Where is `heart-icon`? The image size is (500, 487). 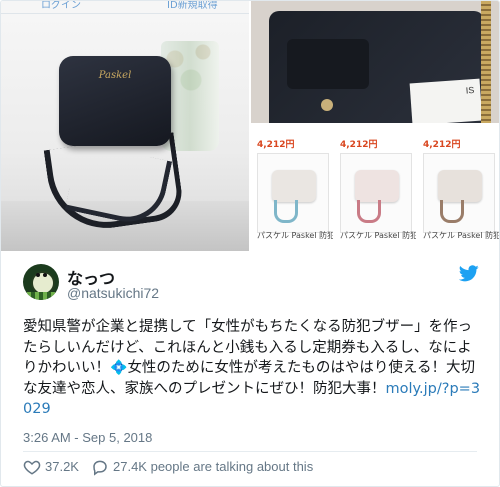
heart-icon is located at coordinates (32, 467).